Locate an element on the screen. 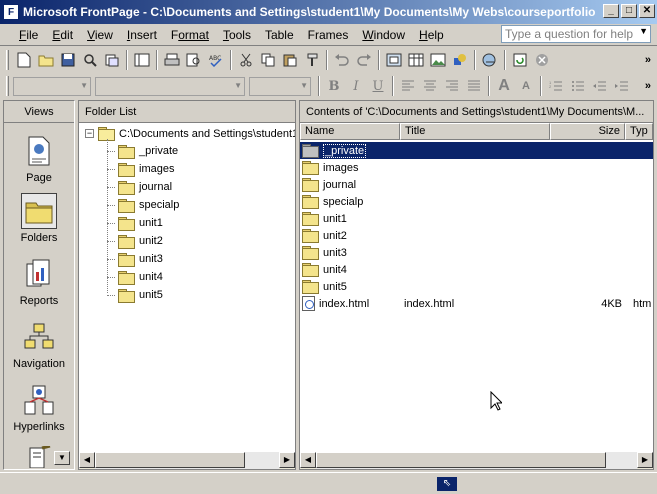  contents-scrollbar: ◀ ▶ is located at coordinates (476, 460).